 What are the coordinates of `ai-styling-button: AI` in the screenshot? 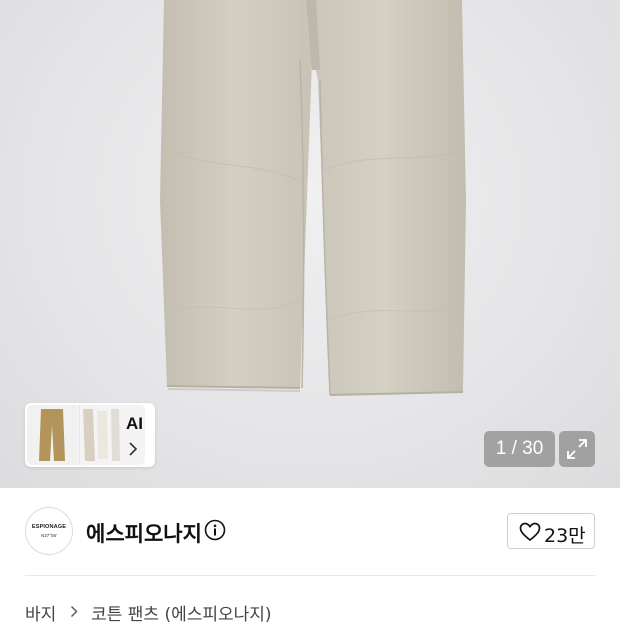 It's located at (90, 435).